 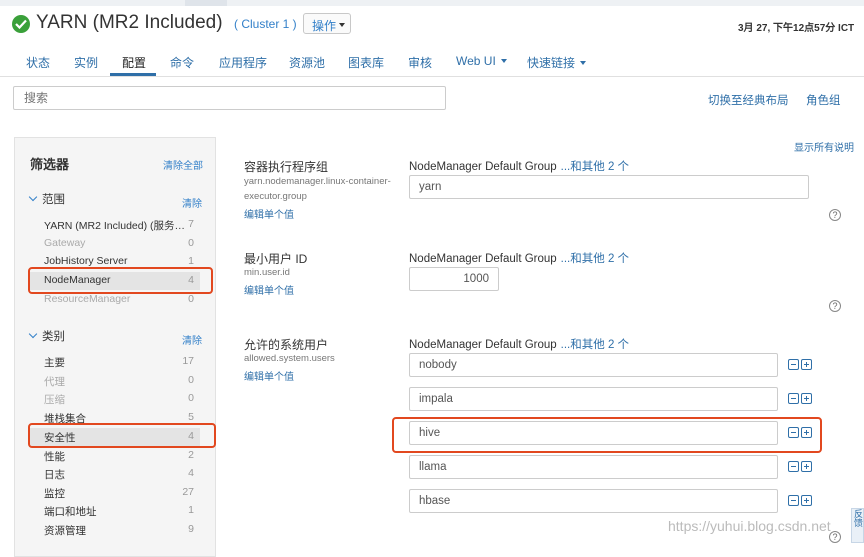 I want to click on tab-quick-links: 快速链接, so click(x=557, y=62).